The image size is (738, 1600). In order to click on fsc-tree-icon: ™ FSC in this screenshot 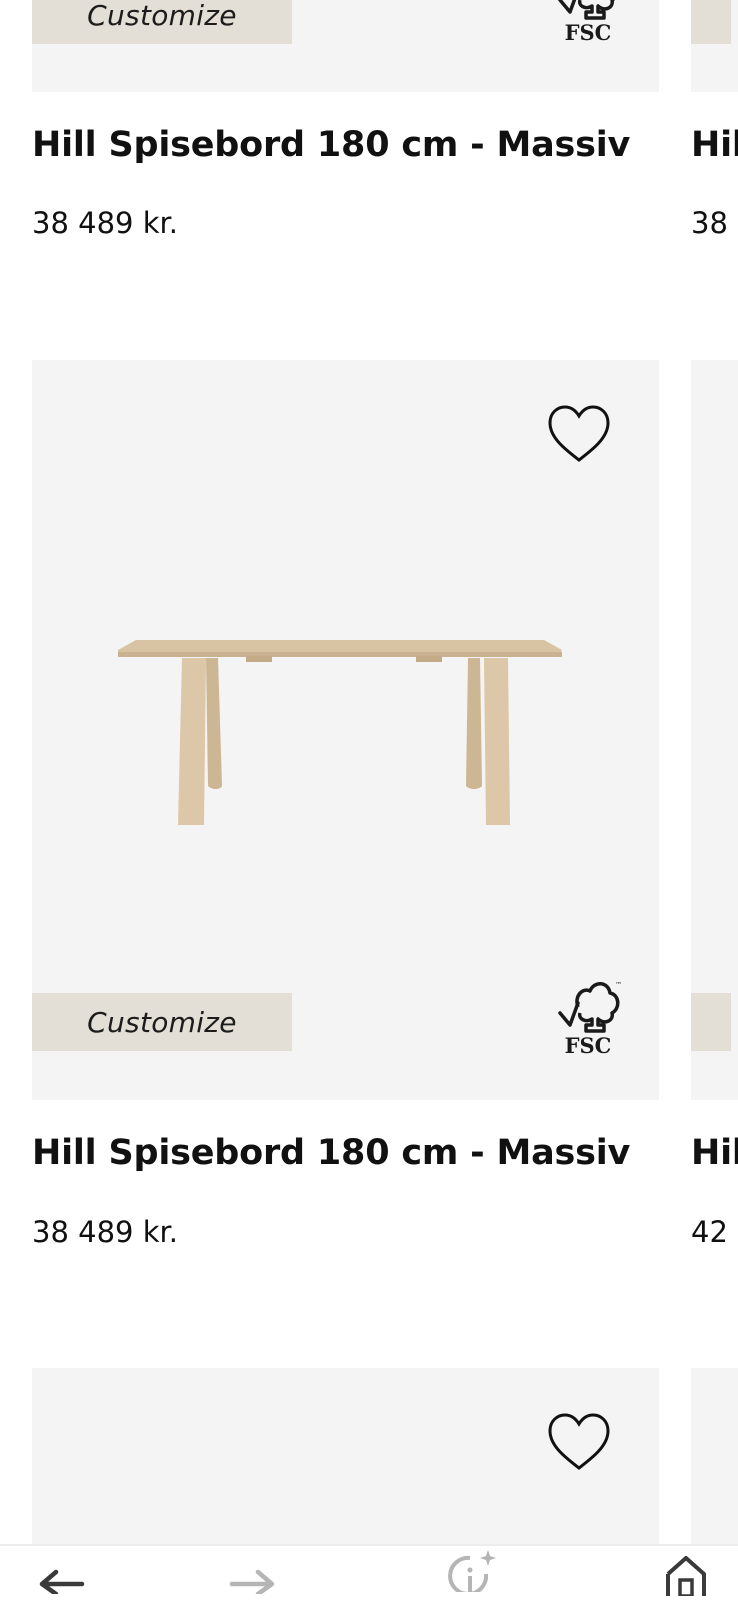, I will do `click(590, 1019)`.